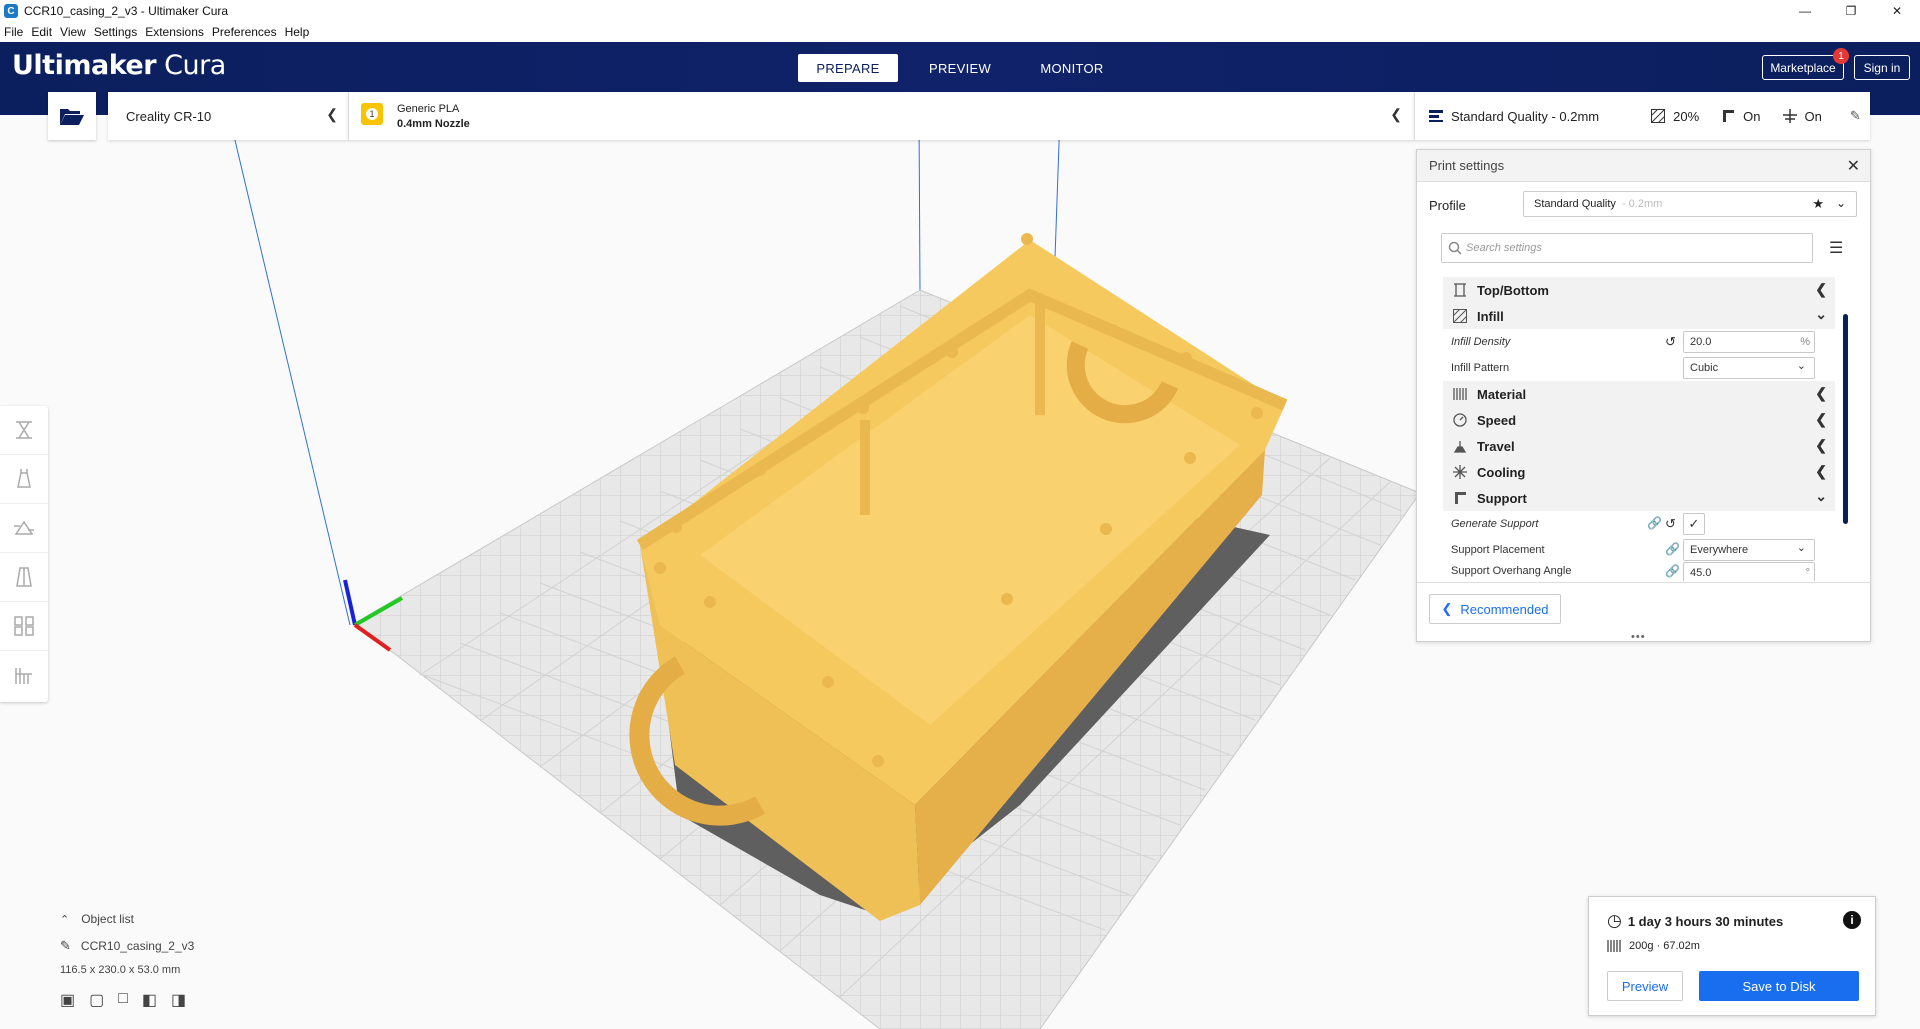  I want to click on print-time-value: 1 day 3 hours 30 minutes, so click(1705, 921).